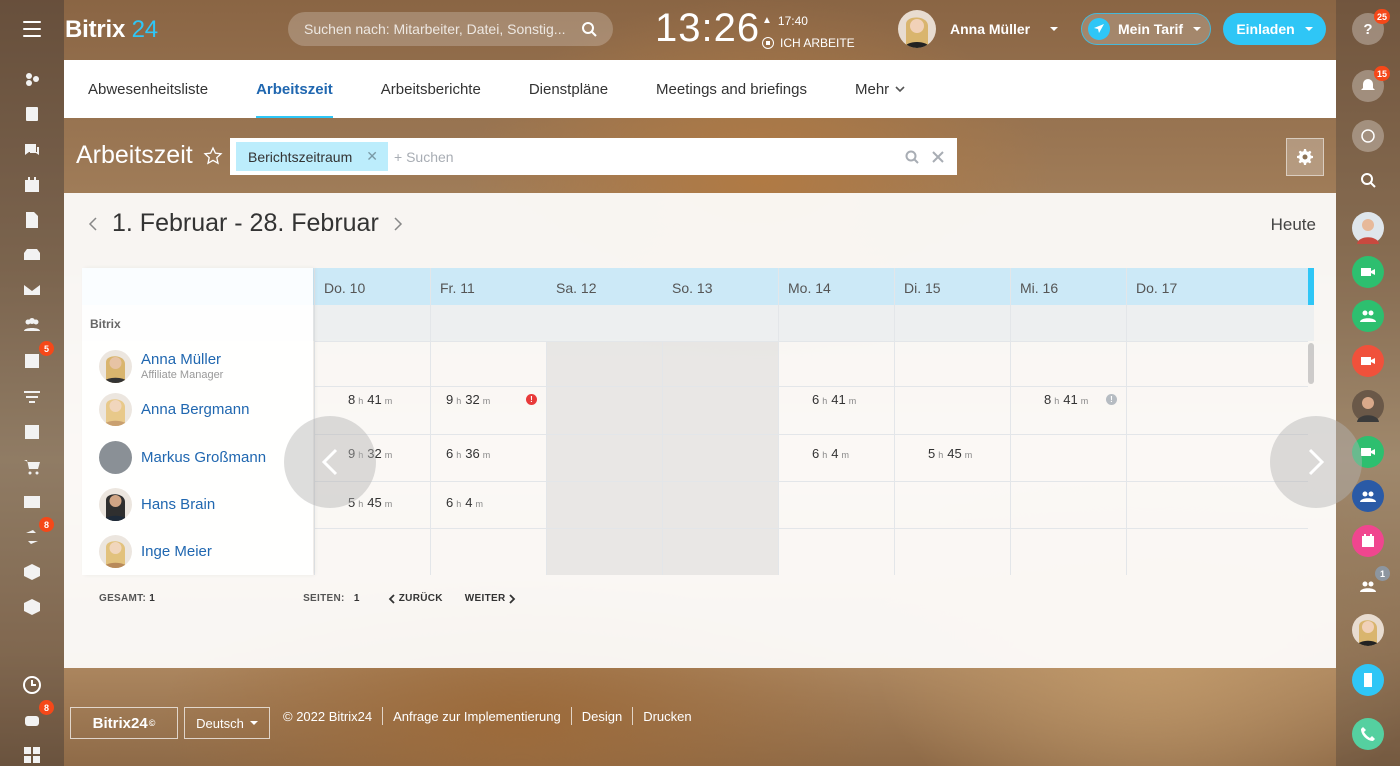 The image size is (1400, 766). Describe the element at coordinates (32, 150) in the screenshot. I see `chat-icon` at that location.